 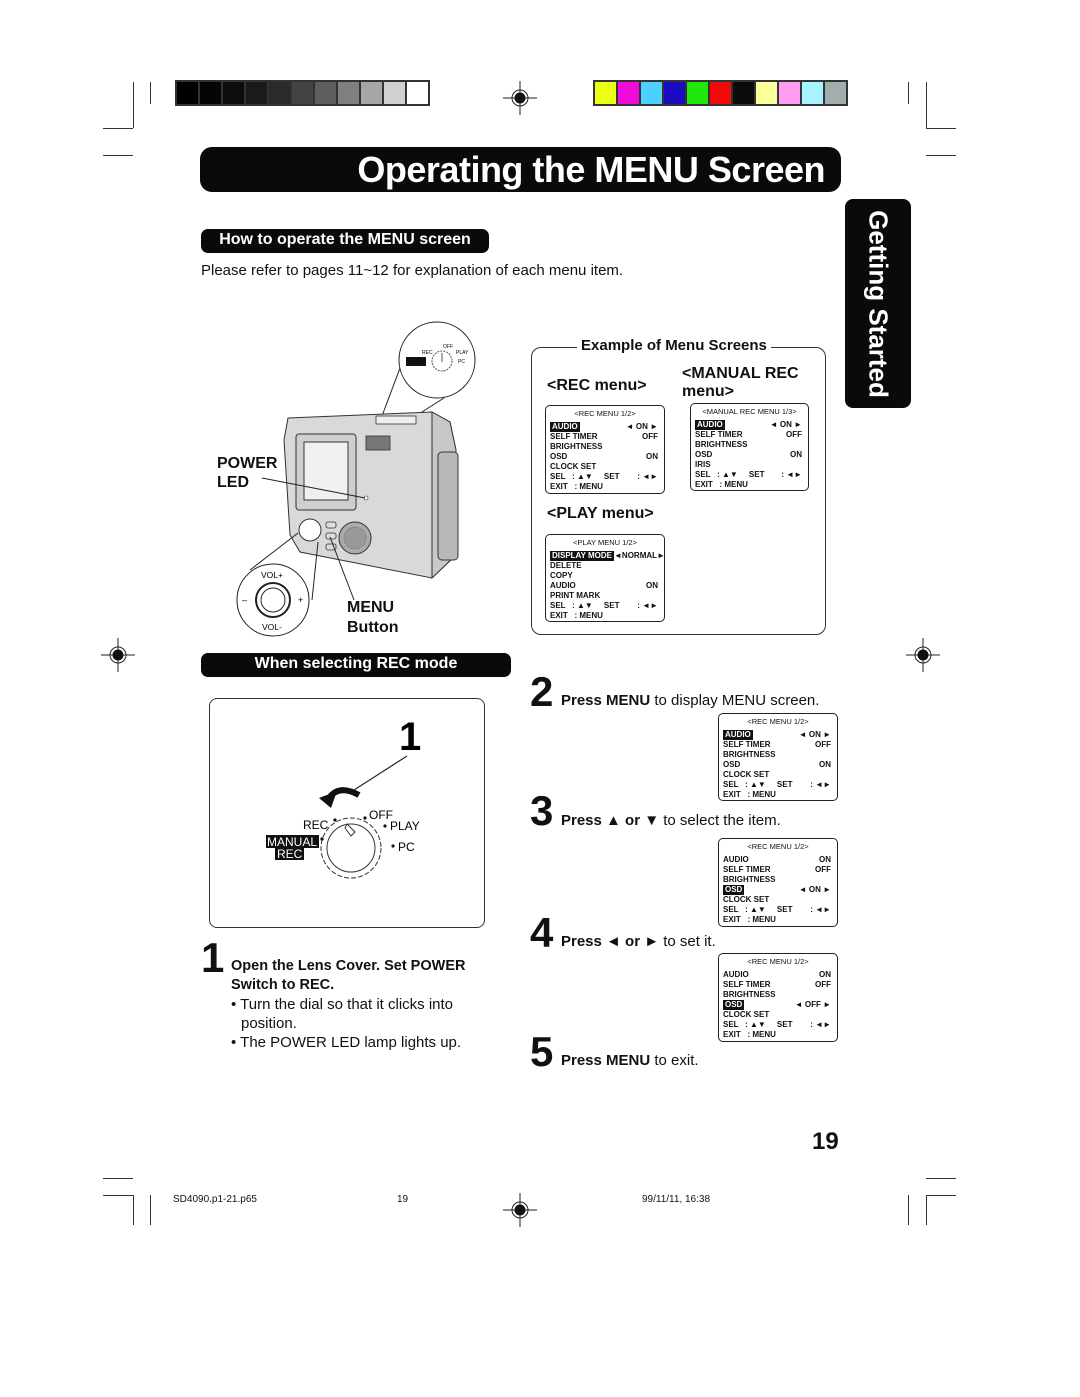 What do you see at coordinates (290, 854) in the screenshot?
I see `dial-manual-rec-label: REC` at bounding box center [290, 854].